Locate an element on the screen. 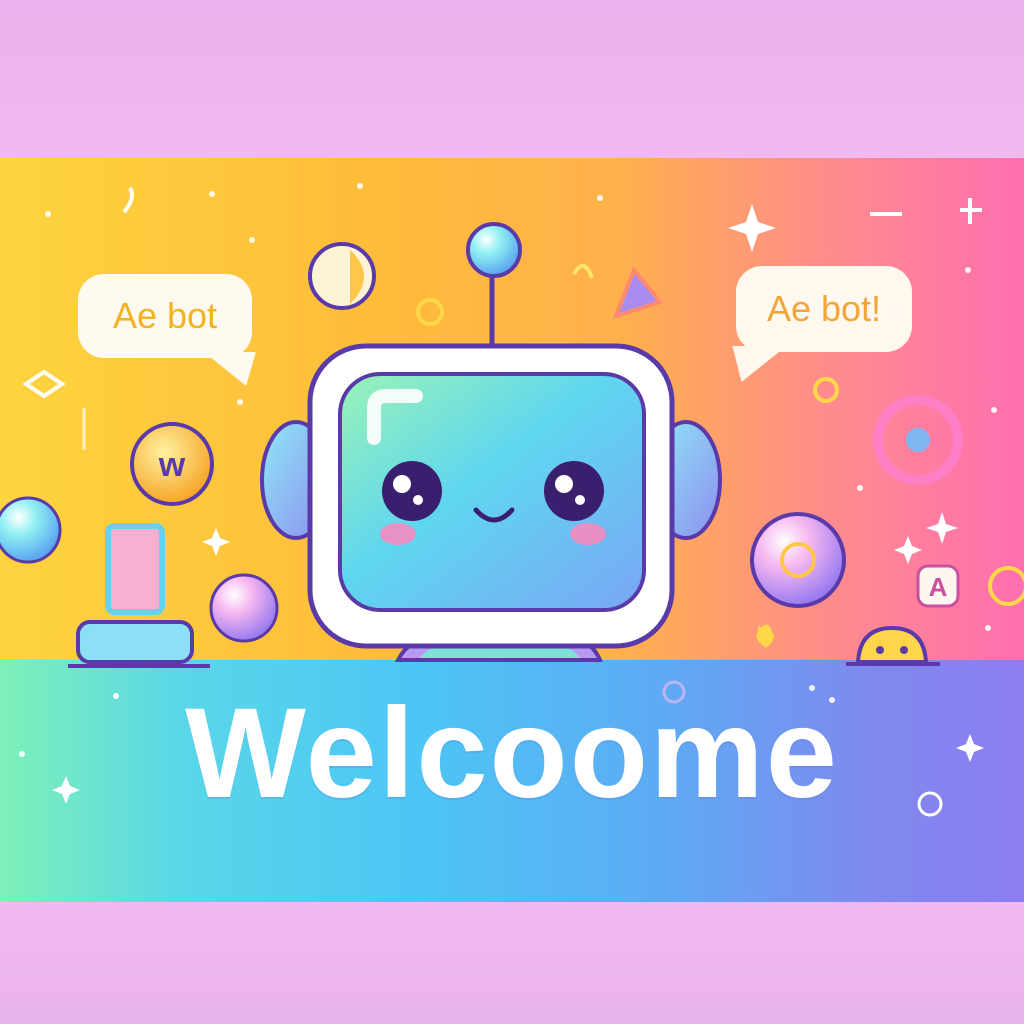 The height and width of the screenshot is (1024, 1024). robot-eye-left is located at coordinates (412, 491).